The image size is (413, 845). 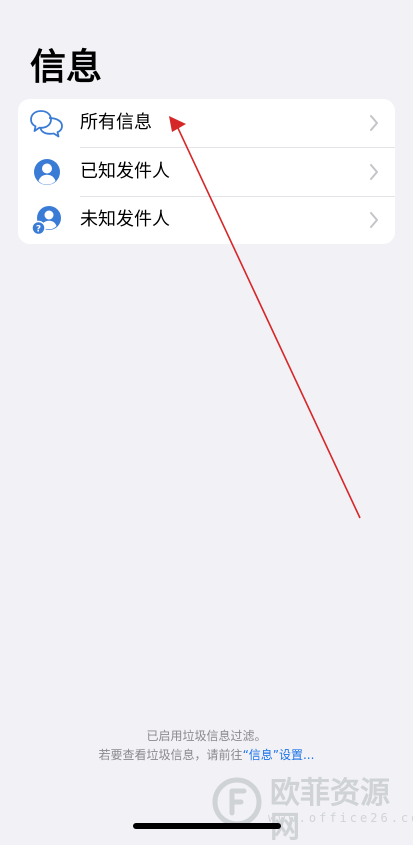 I want to click on filter-unknown-senders: ? 未知发件人, so click(x=206, y=220).